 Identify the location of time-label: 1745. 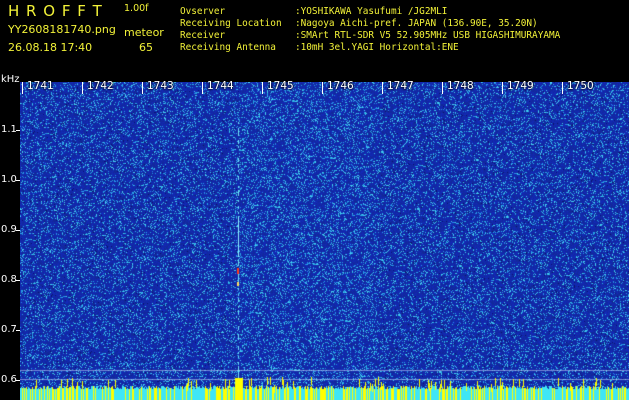
(280, 86).